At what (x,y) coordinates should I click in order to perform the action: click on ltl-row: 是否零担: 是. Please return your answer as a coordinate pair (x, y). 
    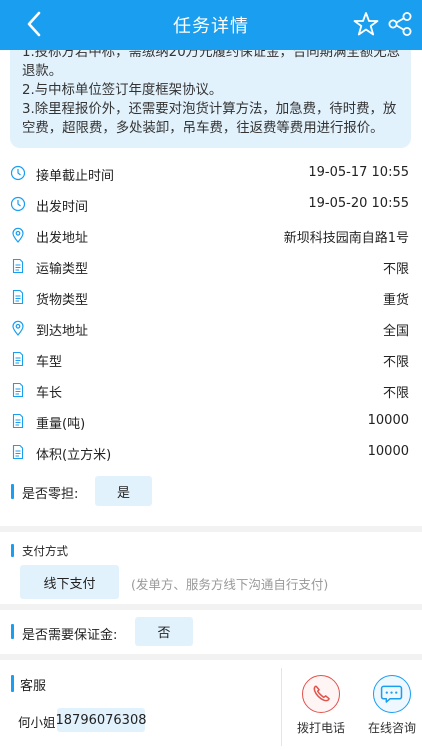
    Looking at the image, I should click on (211, 491).